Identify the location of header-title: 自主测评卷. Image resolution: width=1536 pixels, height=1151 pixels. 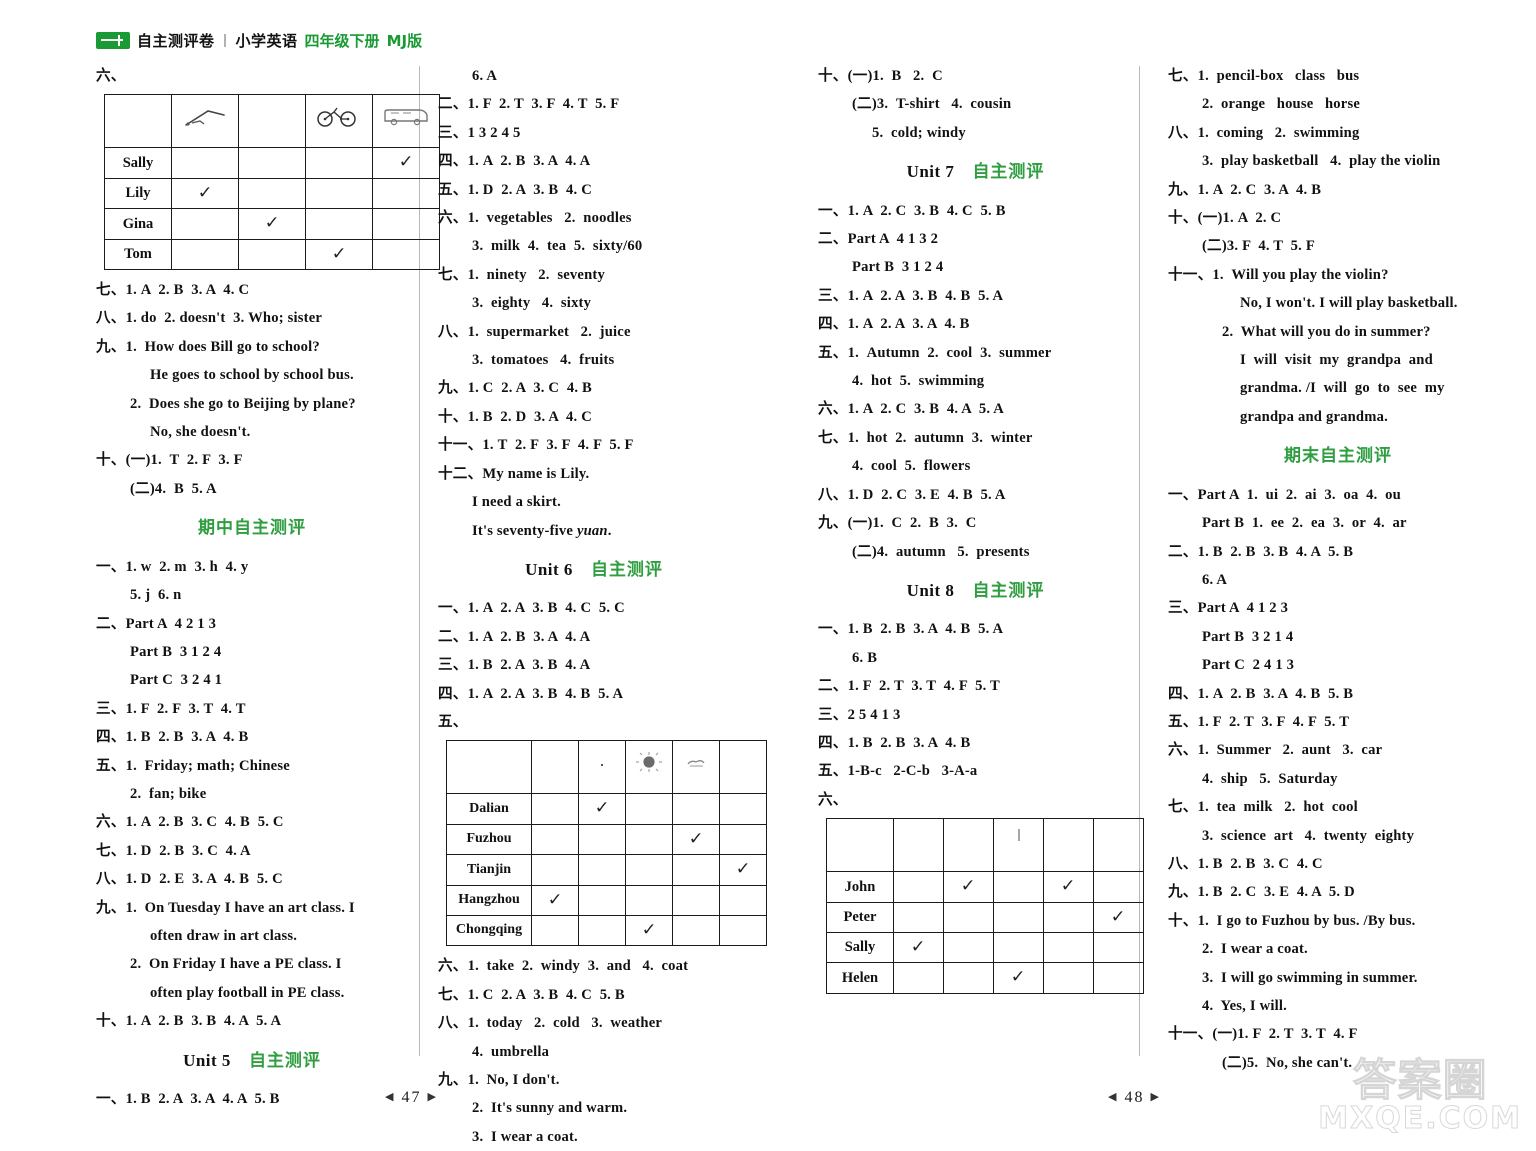
(176, 41).